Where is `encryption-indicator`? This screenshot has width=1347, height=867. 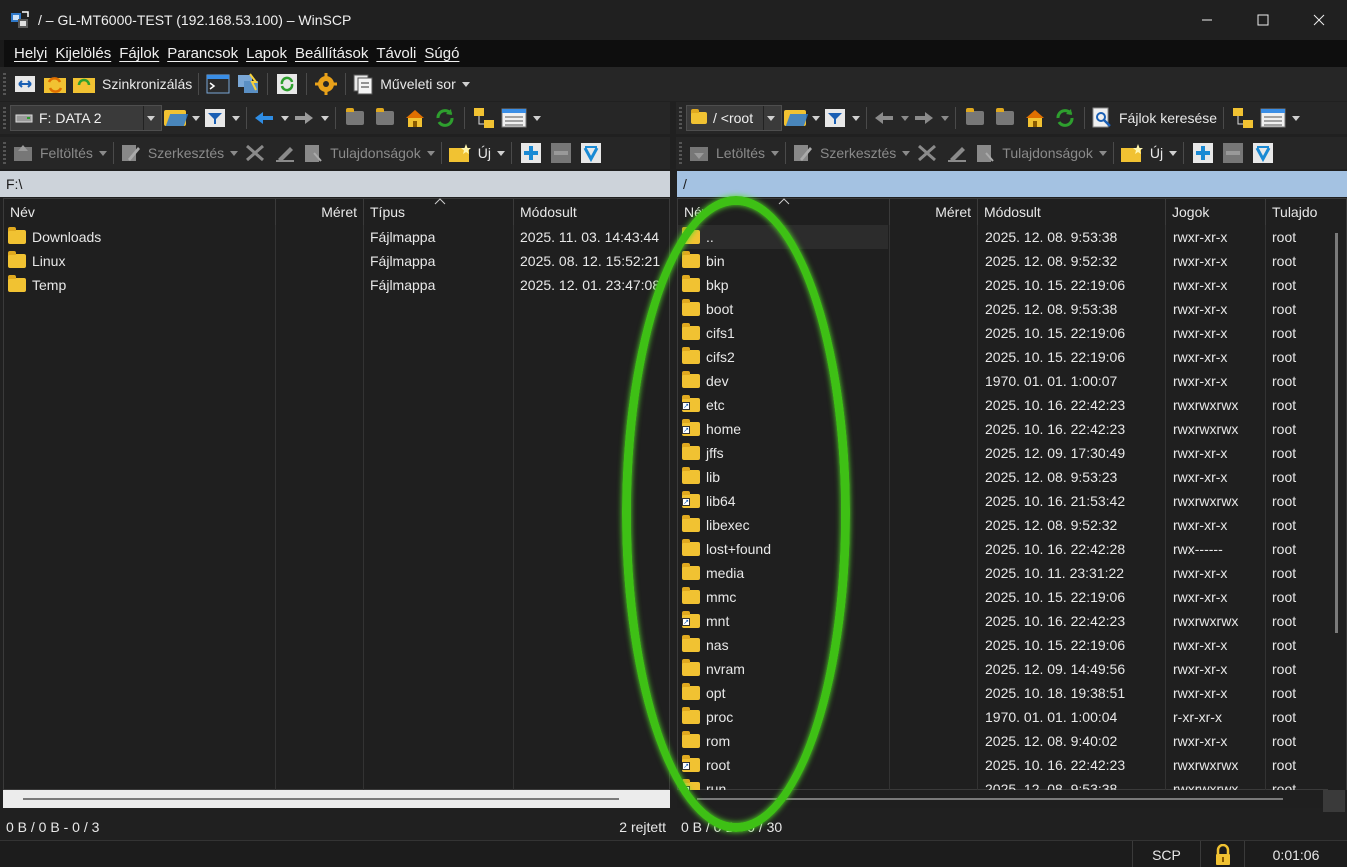 encryption-indicator is located at coordinates (1222, 854).